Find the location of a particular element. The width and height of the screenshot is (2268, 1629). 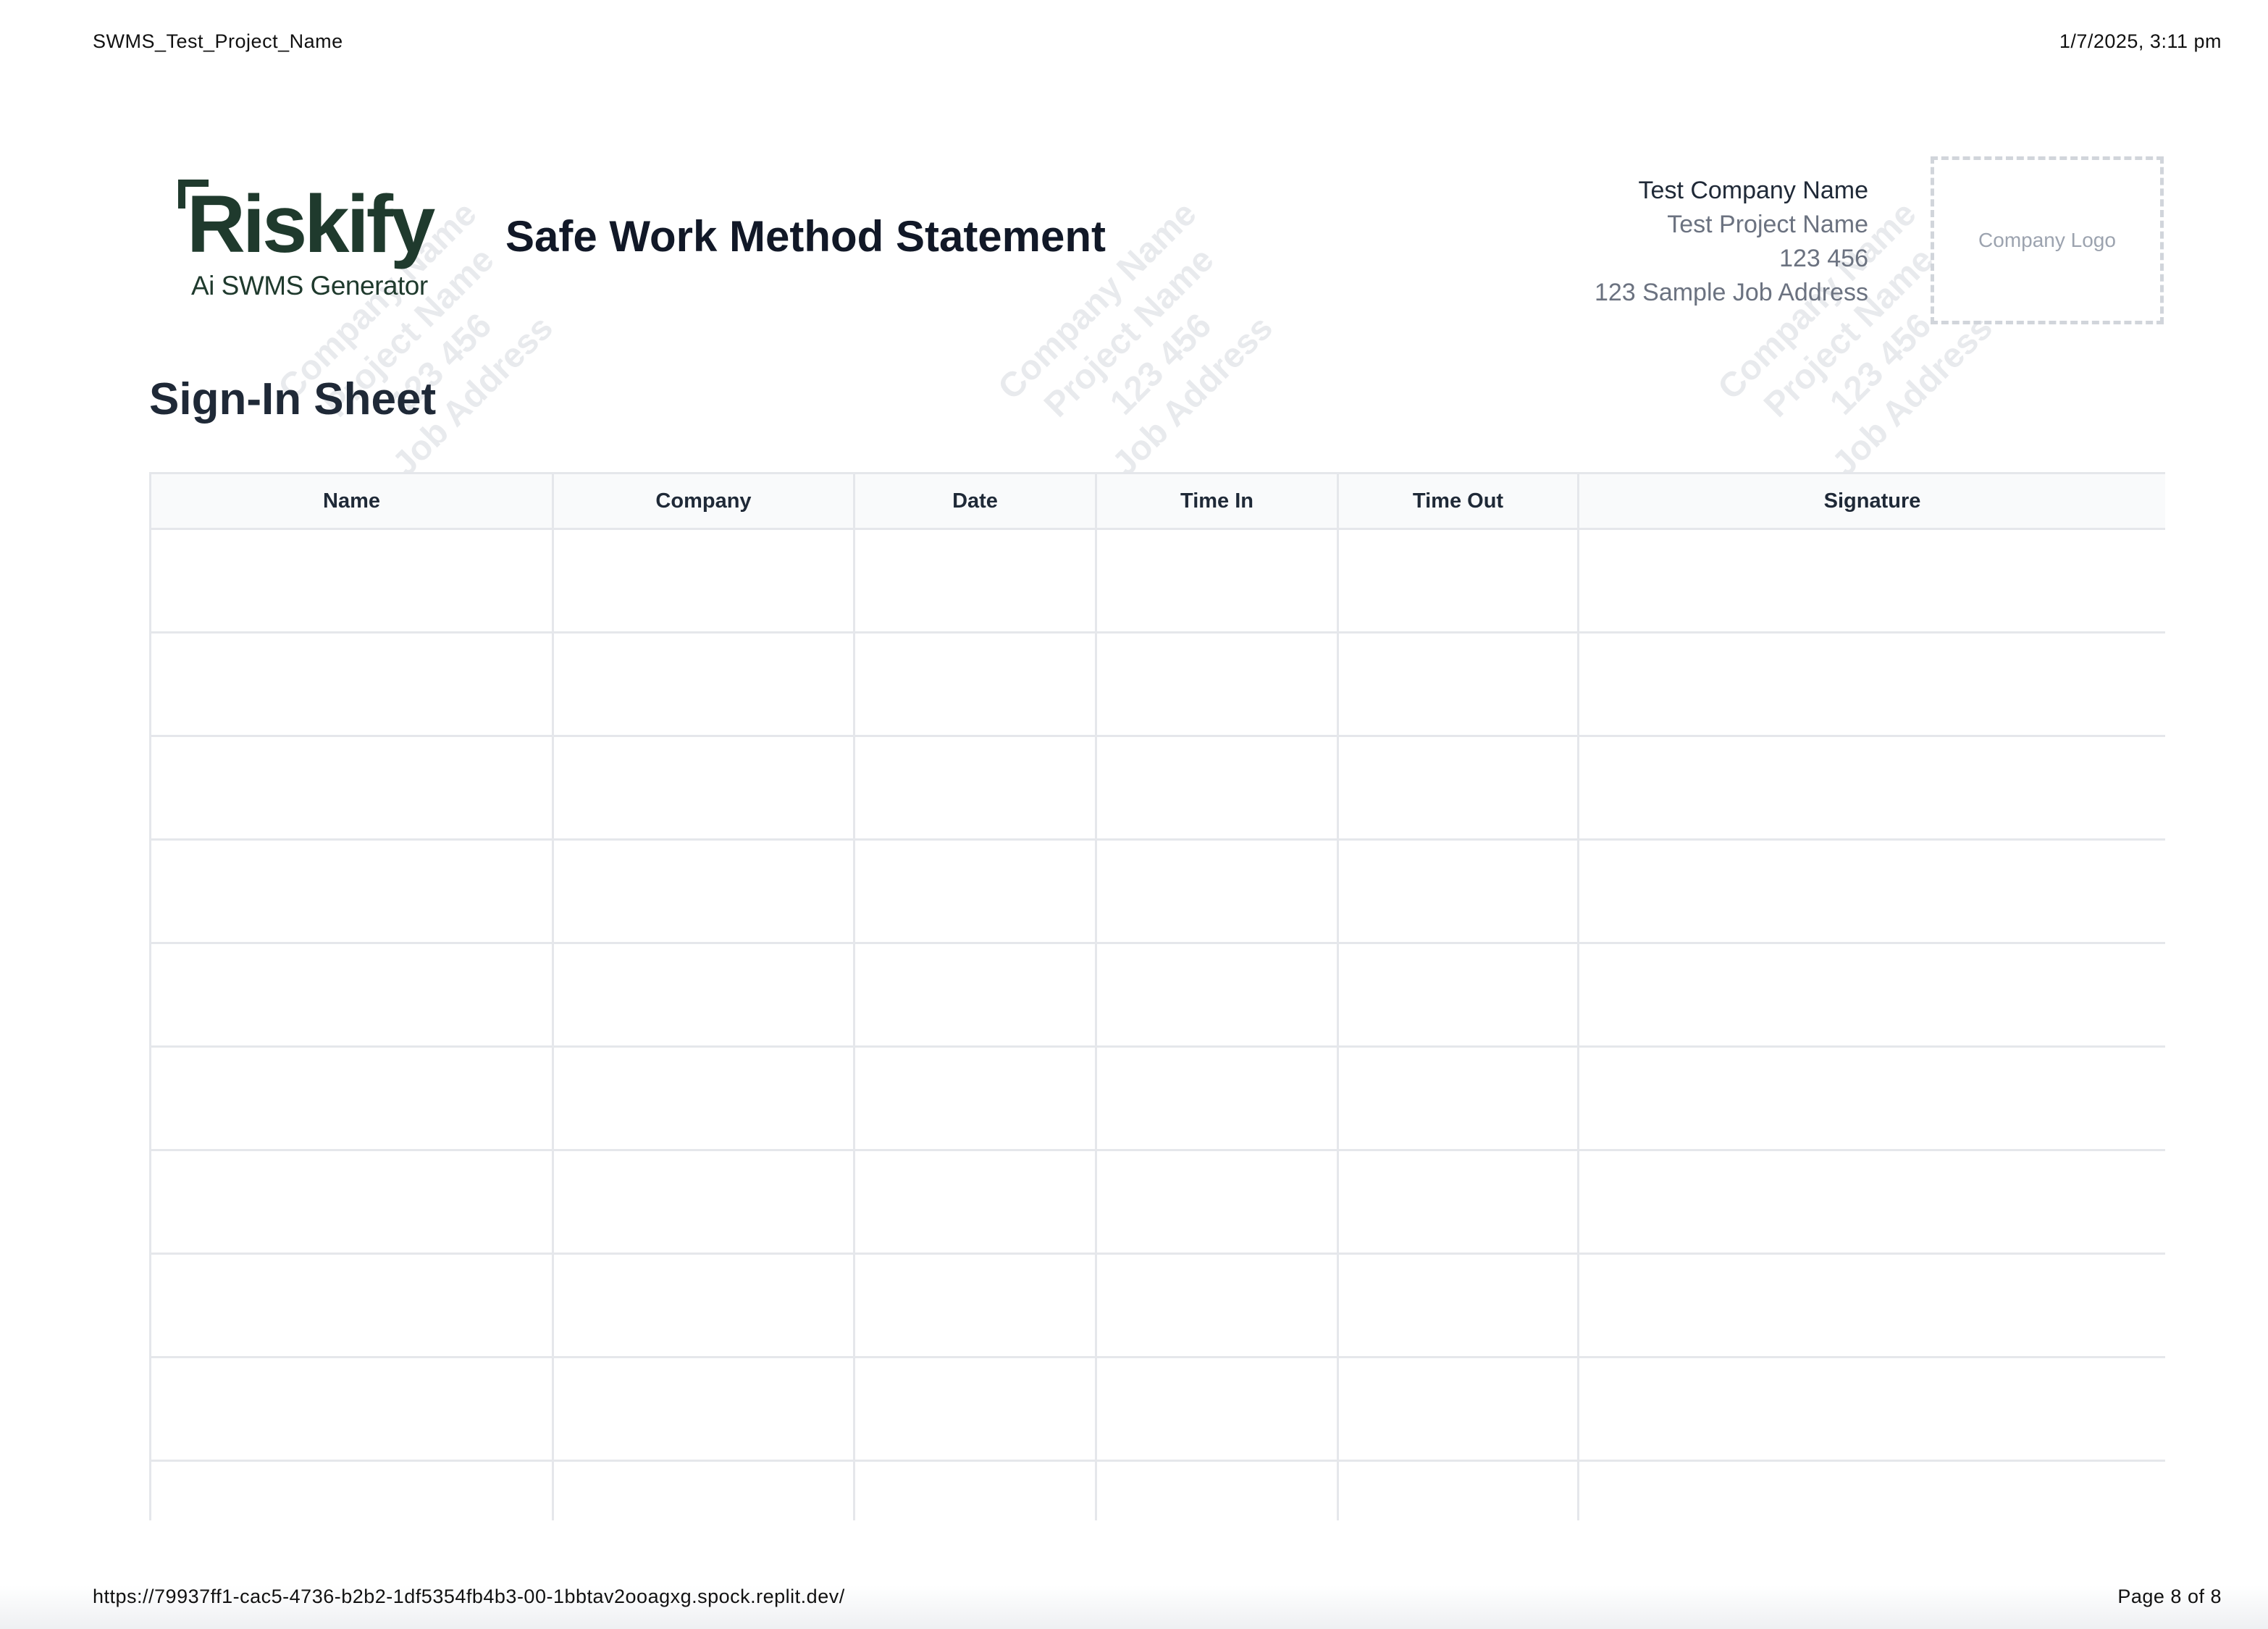

column-header-time-out: Time Out is located at coordinates (1458, 501).